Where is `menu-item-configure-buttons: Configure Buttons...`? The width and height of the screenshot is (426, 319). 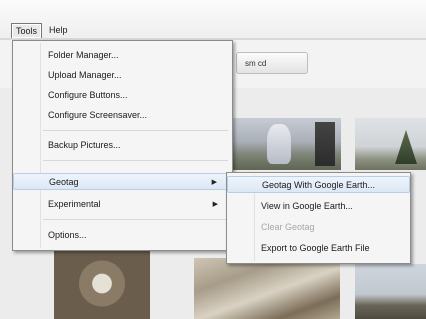 menu-item-configure-buttons: Configure Buttons... is located at coordinates (122, 95).